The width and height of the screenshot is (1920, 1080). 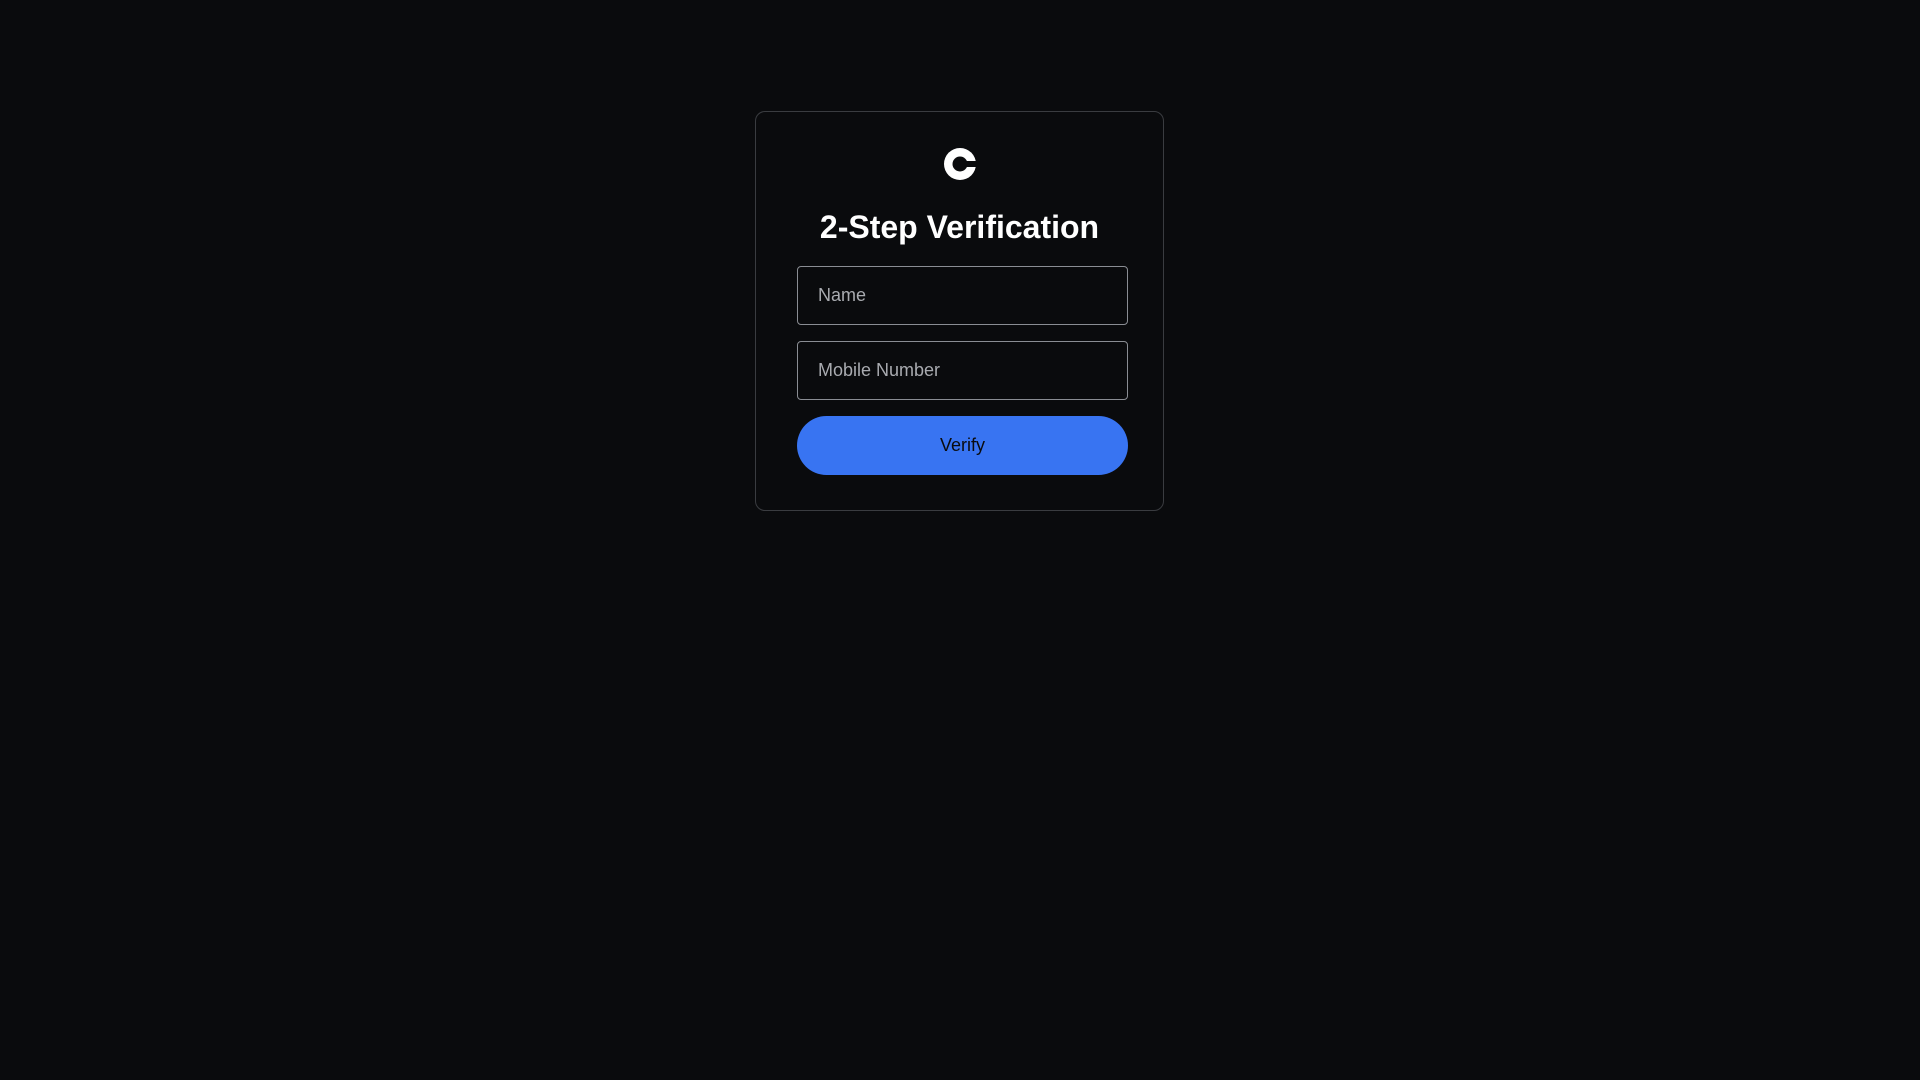 I want to click on verify-button: Verify, so click(x=962, y=445).